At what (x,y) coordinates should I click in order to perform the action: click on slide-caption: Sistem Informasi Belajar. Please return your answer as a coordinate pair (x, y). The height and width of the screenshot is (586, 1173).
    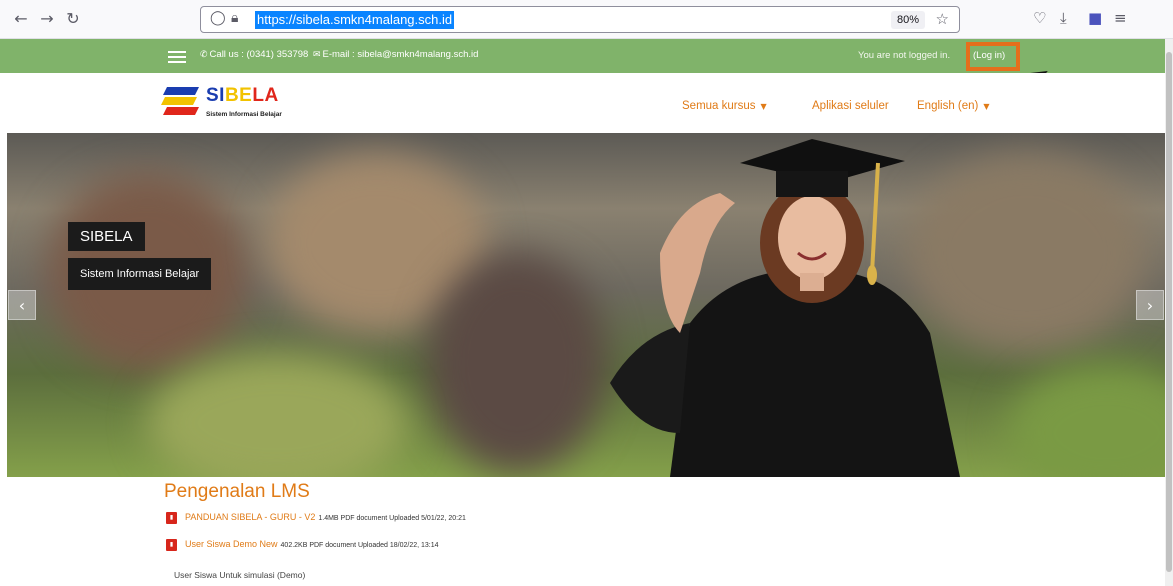
    Looking at the image, I should click on (140, 274).